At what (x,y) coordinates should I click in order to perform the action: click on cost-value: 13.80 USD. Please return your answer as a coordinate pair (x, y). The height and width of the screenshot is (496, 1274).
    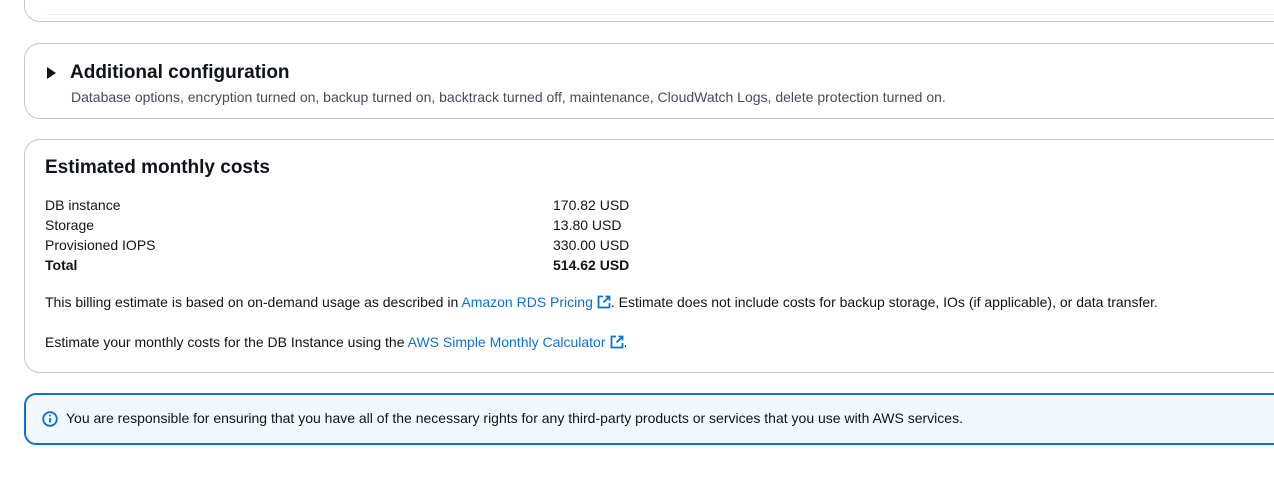
    Looking at the image, I should click on (587, 225).